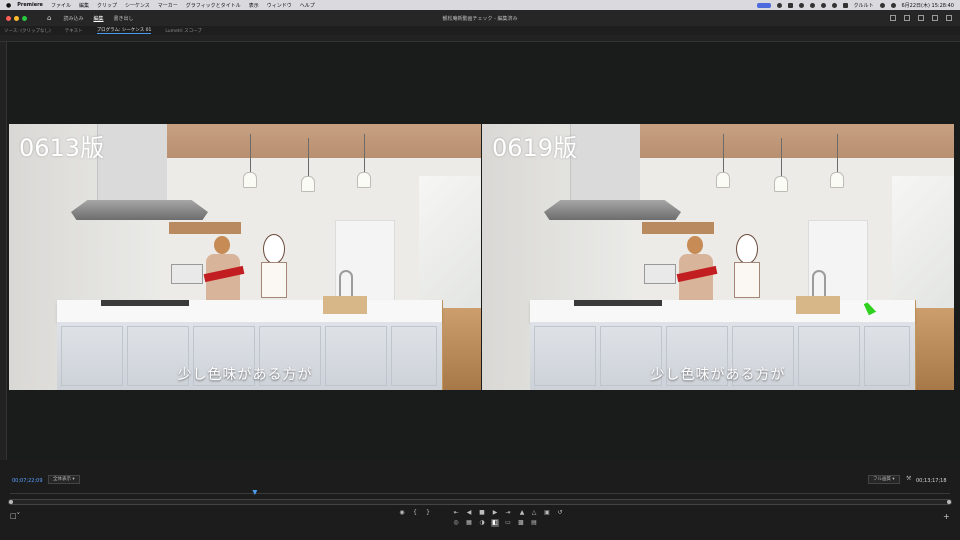 The image size is (960, 540). What do you see at coordinates (935, 18) in the screenshot?
I see `notifications-icon` at bounding box center [935, 18].